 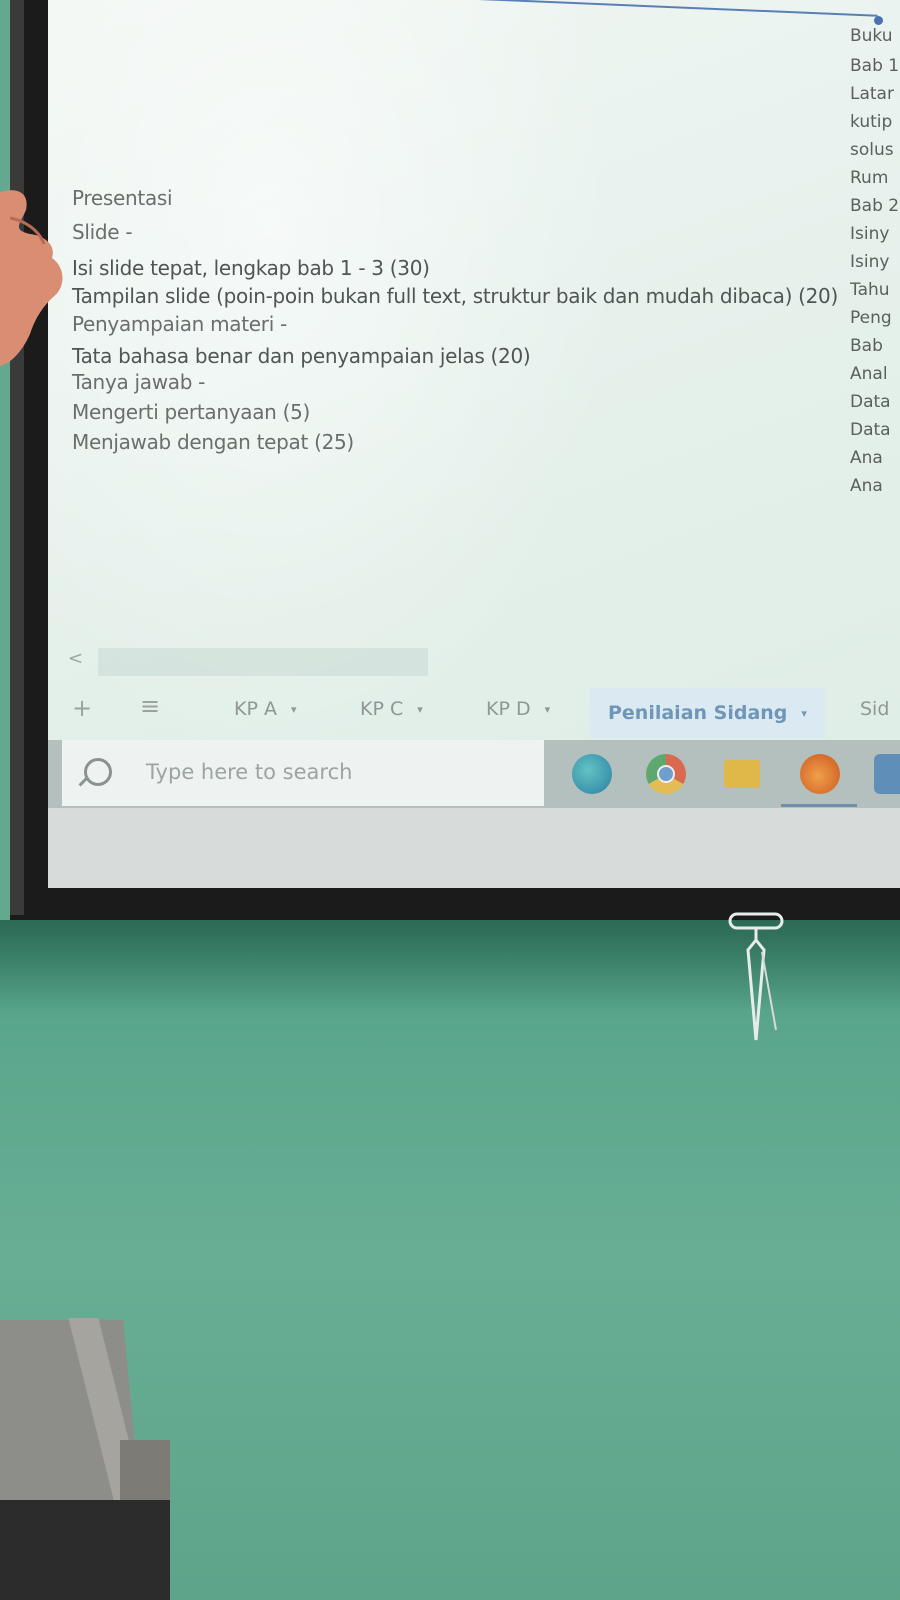 What do you see at coordinates (85, 1550) in the screenshot?
I see `table-base` at bounding box center [85, 1550].